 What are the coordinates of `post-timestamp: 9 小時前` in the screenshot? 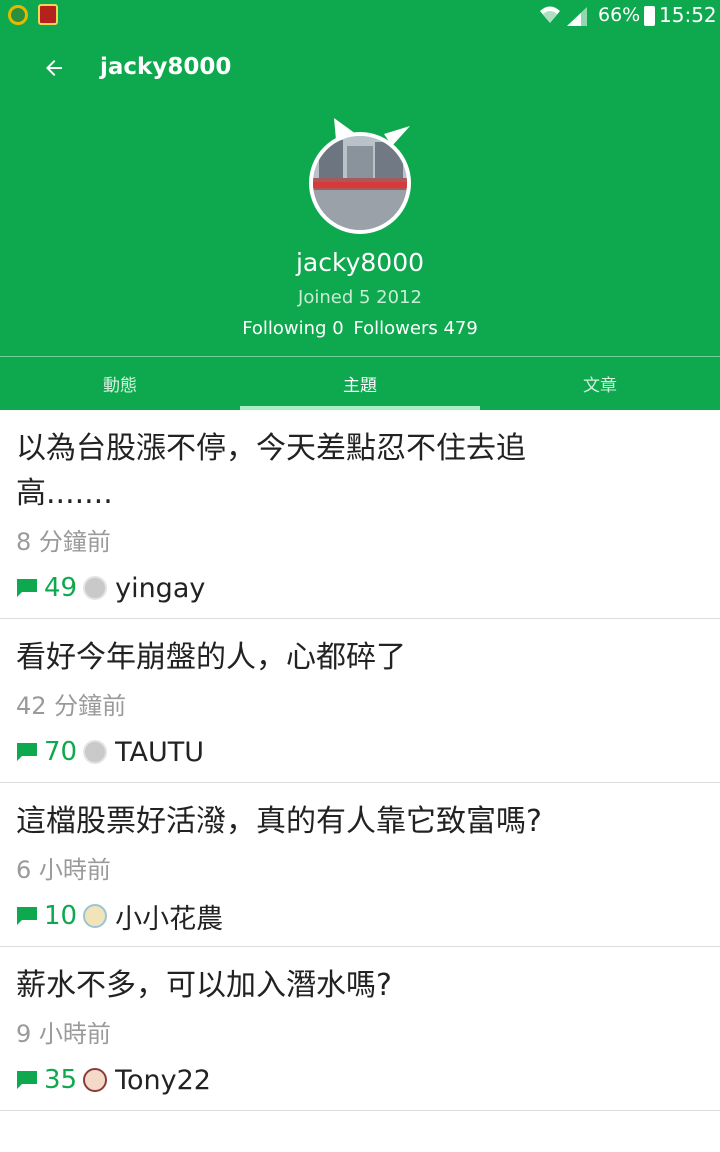 It's located at (63, 1034).